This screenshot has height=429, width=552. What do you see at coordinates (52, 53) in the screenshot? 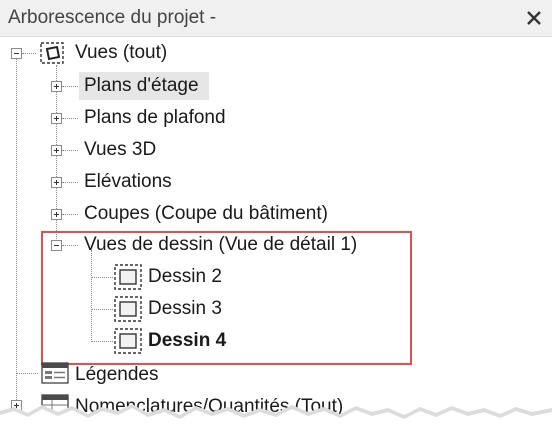
I see `views-icon` at bounding box center [52, 53].